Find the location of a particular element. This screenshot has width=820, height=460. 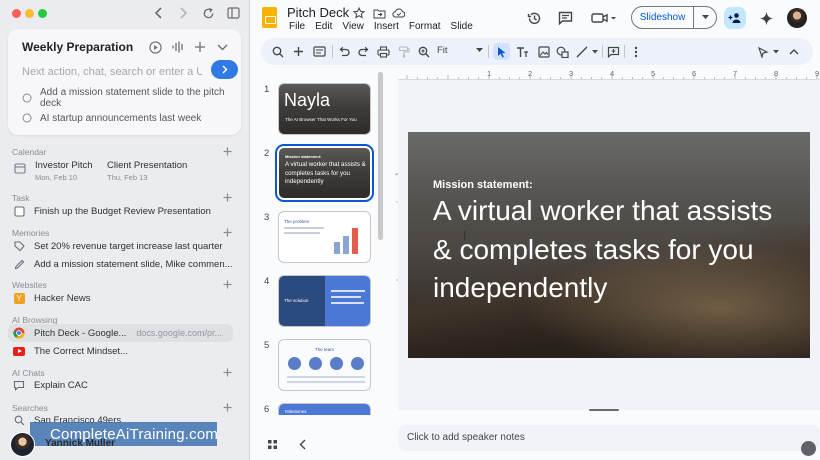

slide-thumbnail: The solution is located at coordinates (324, 301).